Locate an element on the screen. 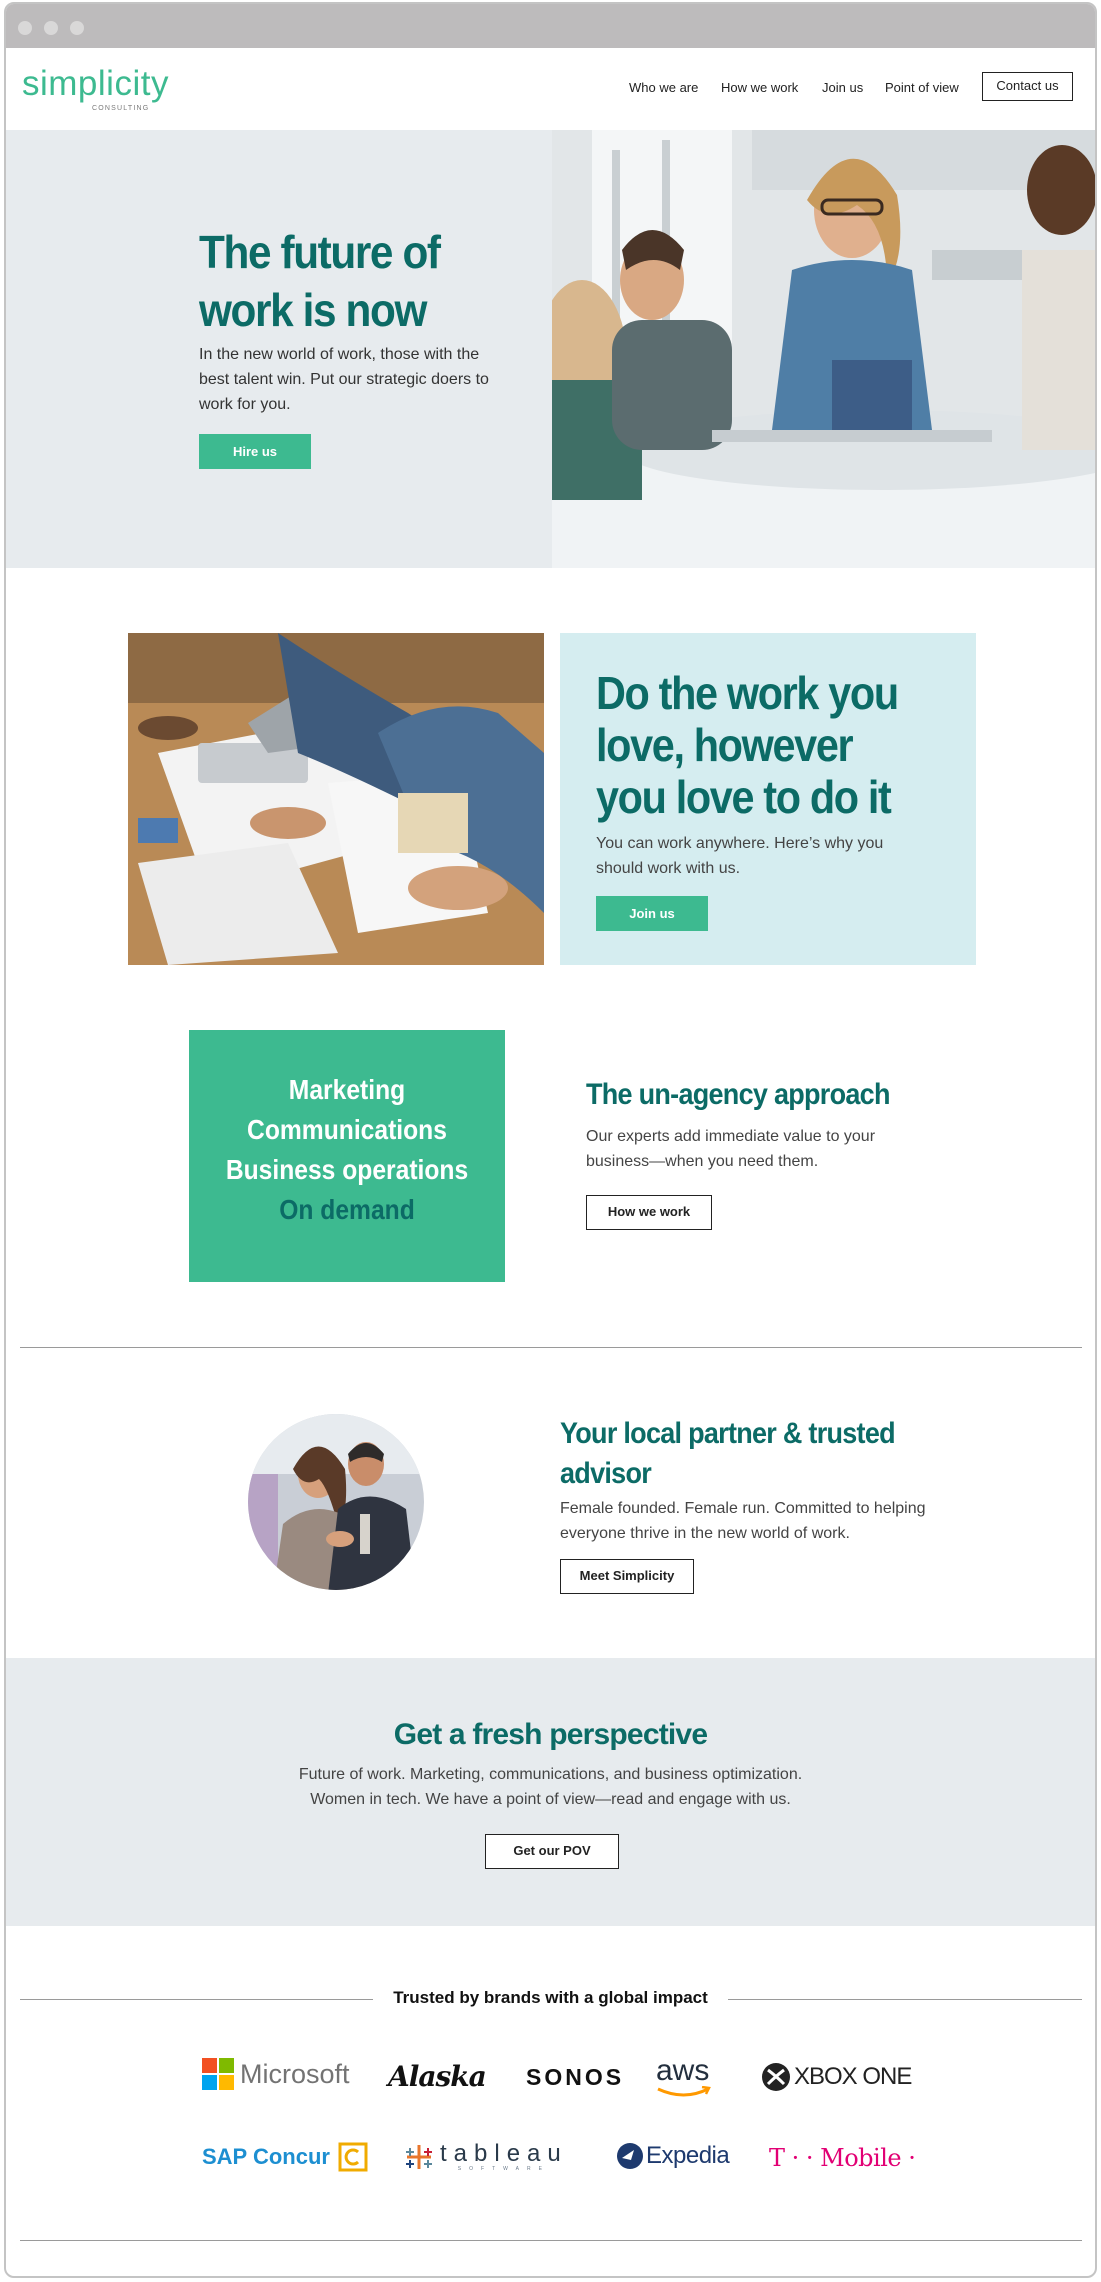 This screenshot has height=2282, width=1101. brand-aws-label: aws is located at coordinates (683, 2070).